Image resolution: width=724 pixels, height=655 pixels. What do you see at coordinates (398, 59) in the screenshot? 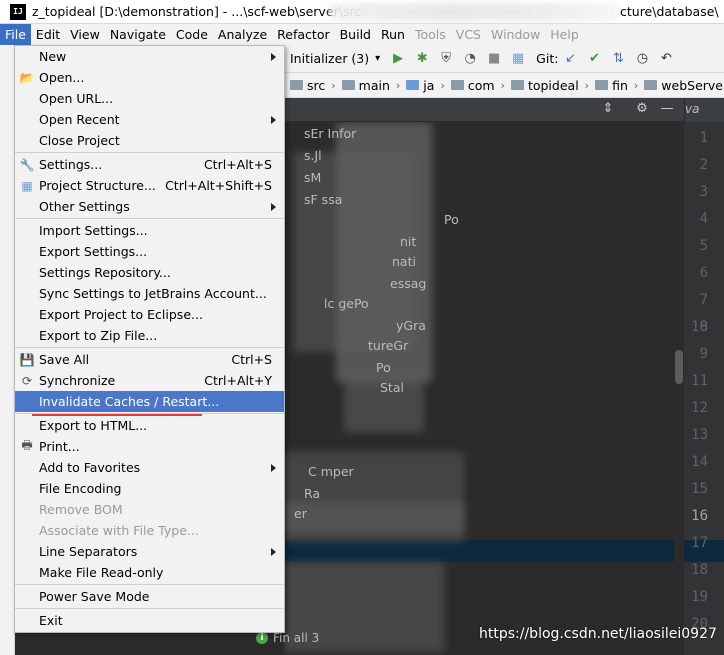
I see `run-icon: ▶` at bounding box center [398, 59].